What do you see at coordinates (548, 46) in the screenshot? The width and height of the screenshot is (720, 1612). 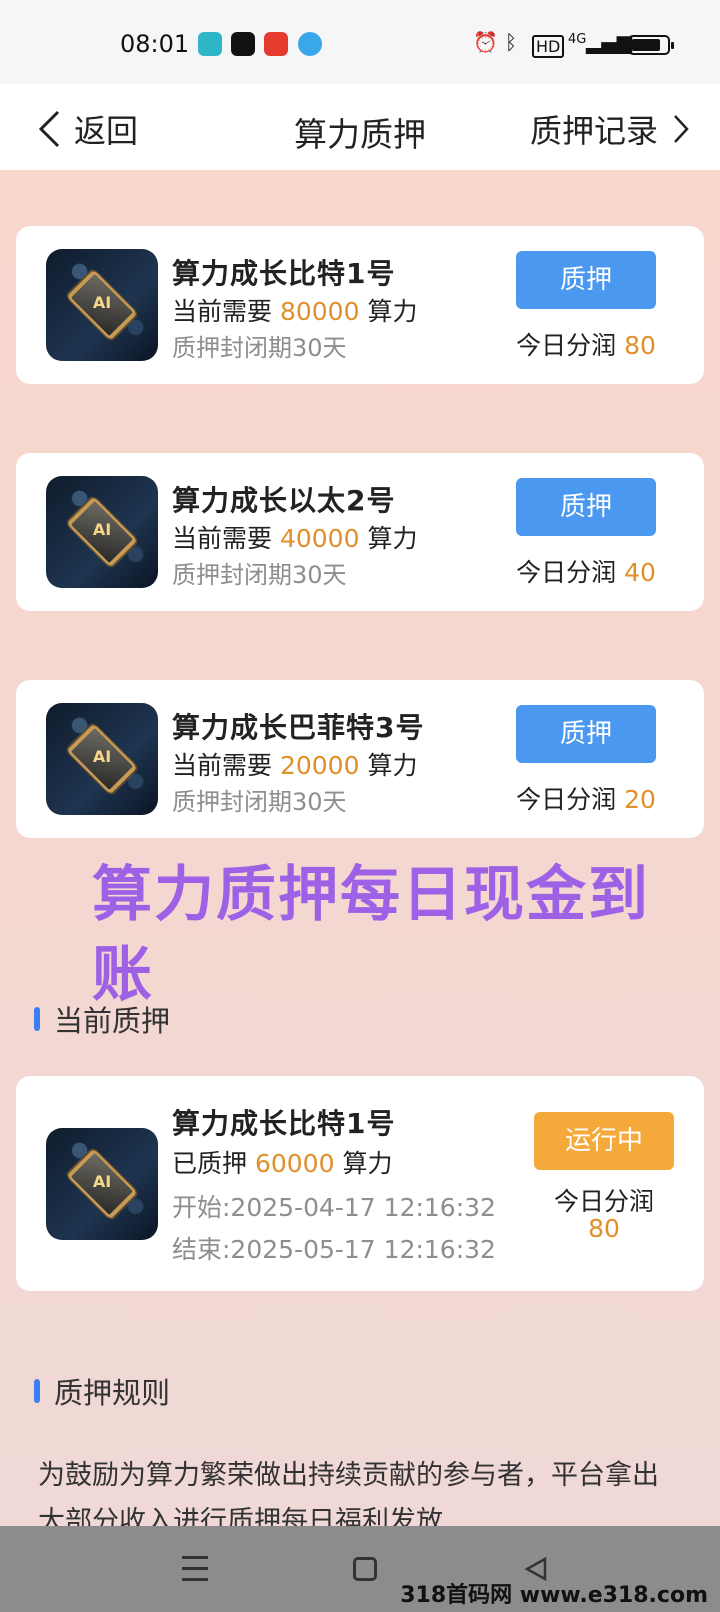 I see `hd-badge: HD` at bounding box center [548, 46].